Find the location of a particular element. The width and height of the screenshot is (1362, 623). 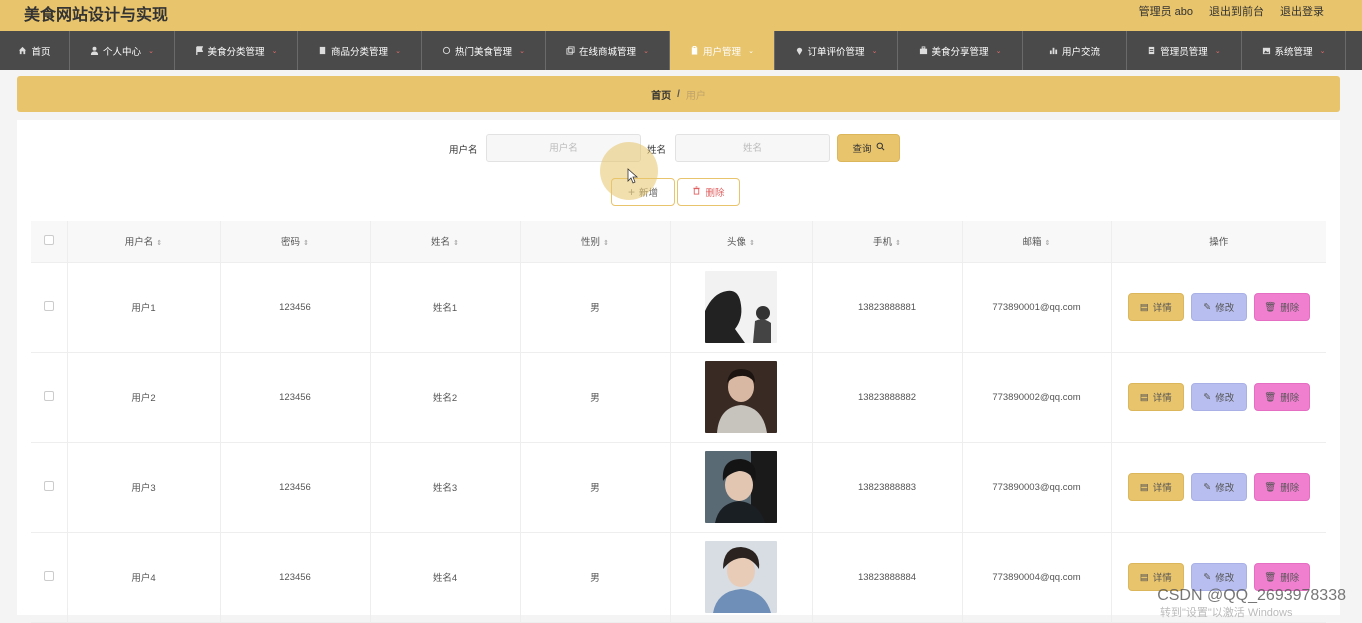

nav-label: 管理员管理 is located at coordinates (1184, 51).